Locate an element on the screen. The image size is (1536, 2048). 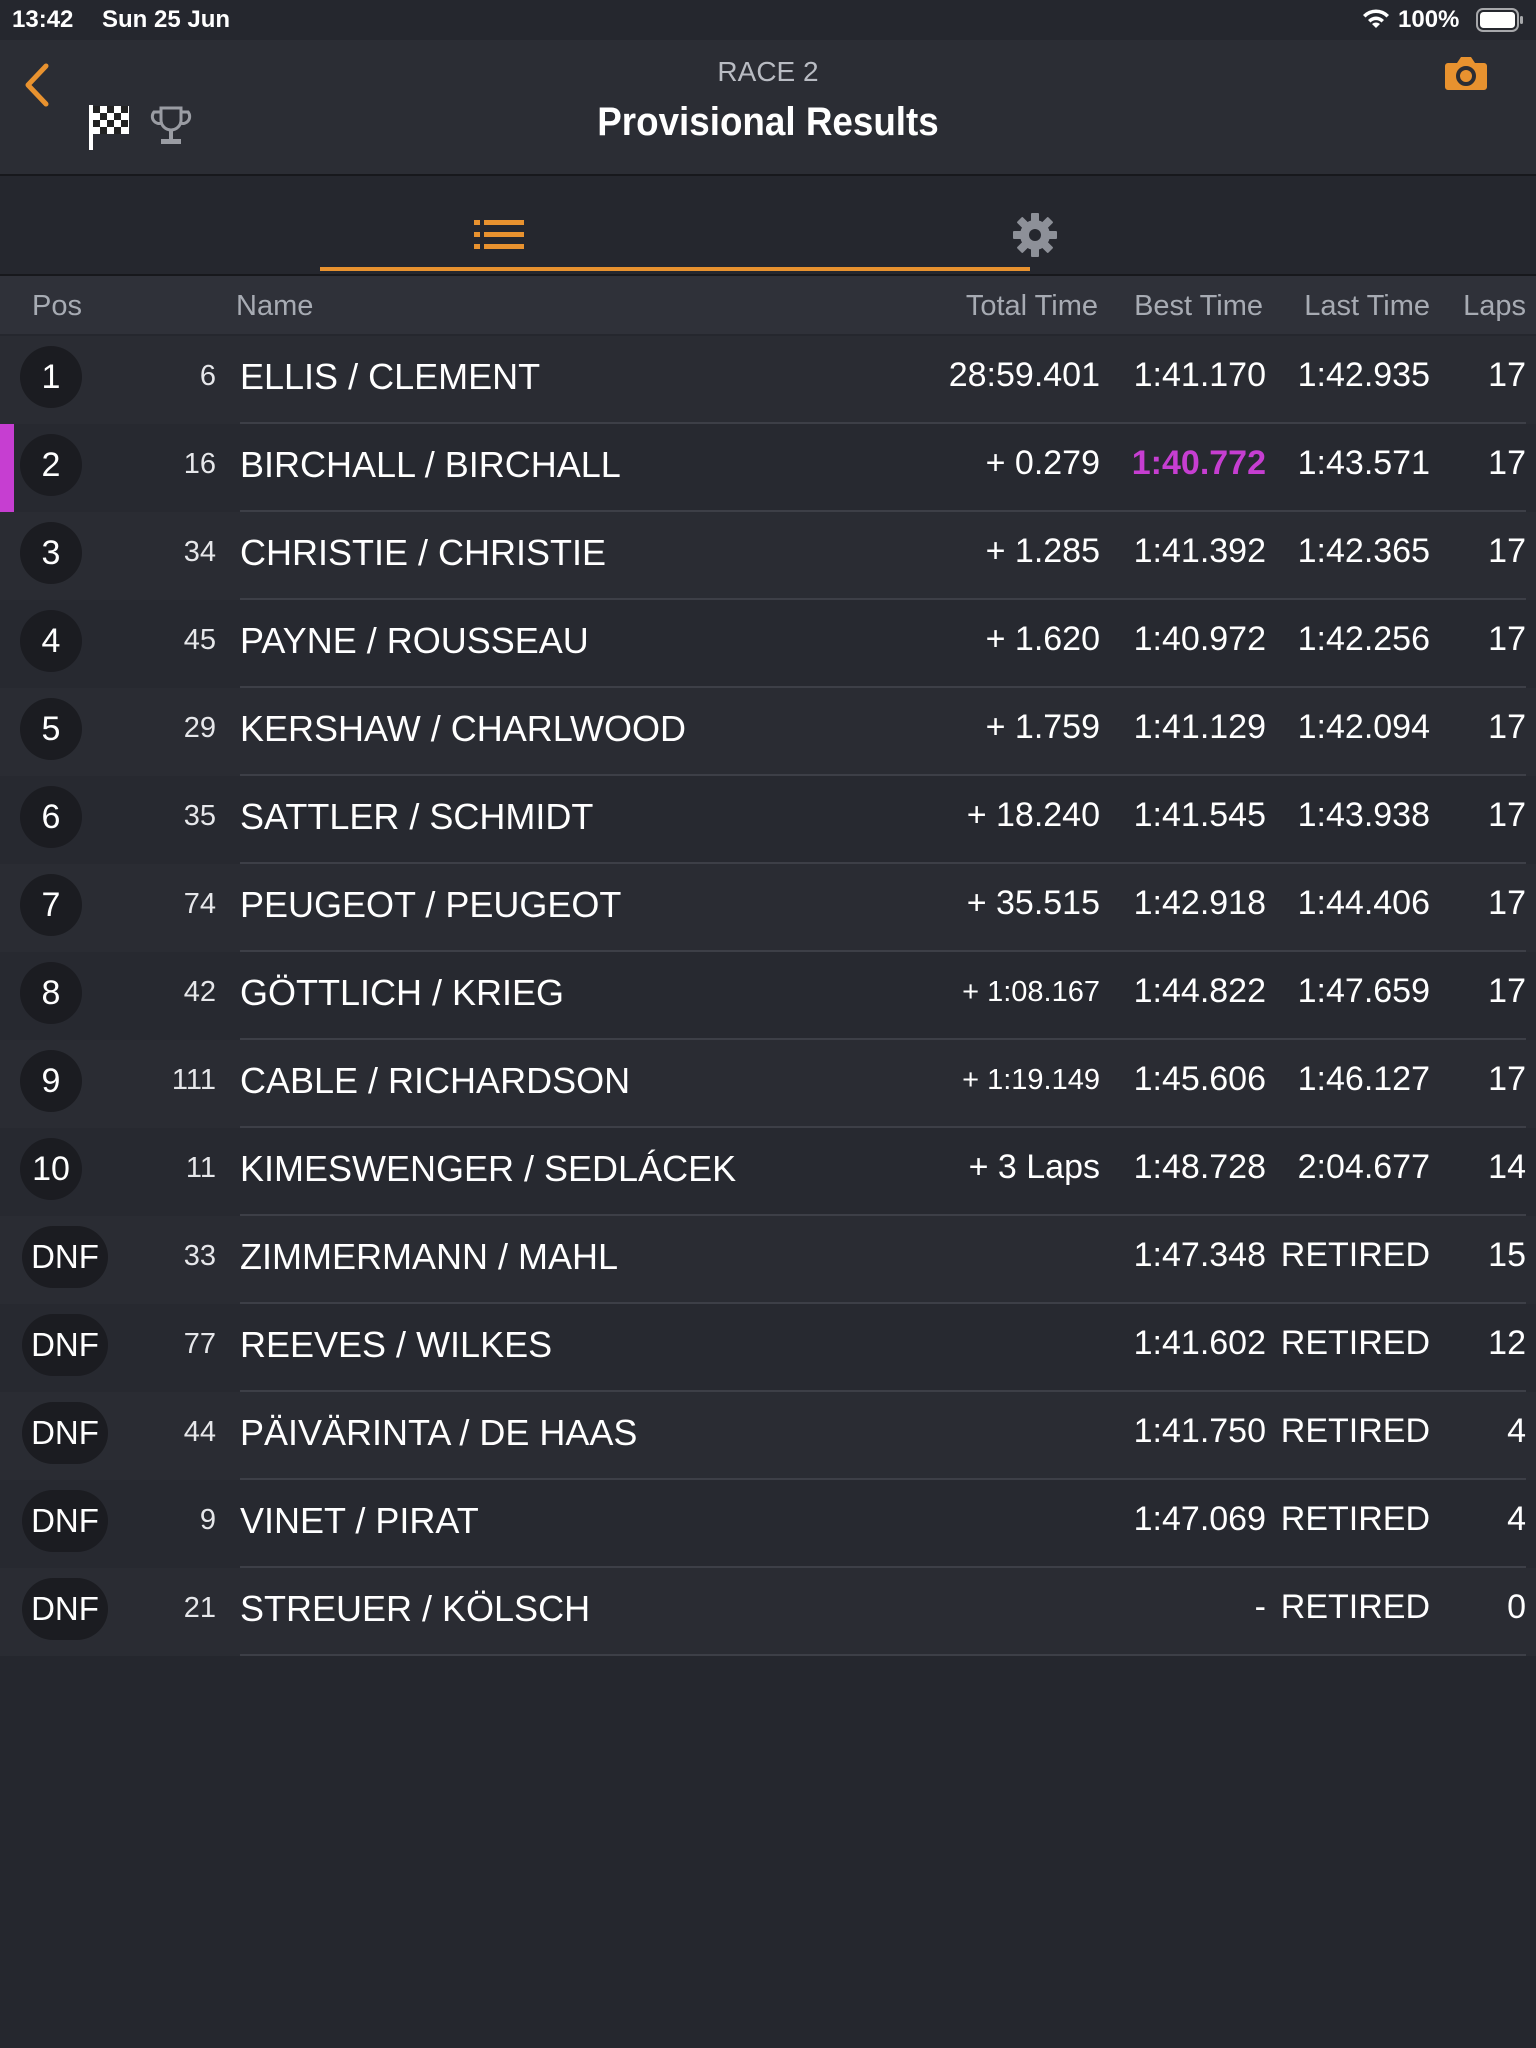
column-header-name: Name is located at coordinates (274, 306).